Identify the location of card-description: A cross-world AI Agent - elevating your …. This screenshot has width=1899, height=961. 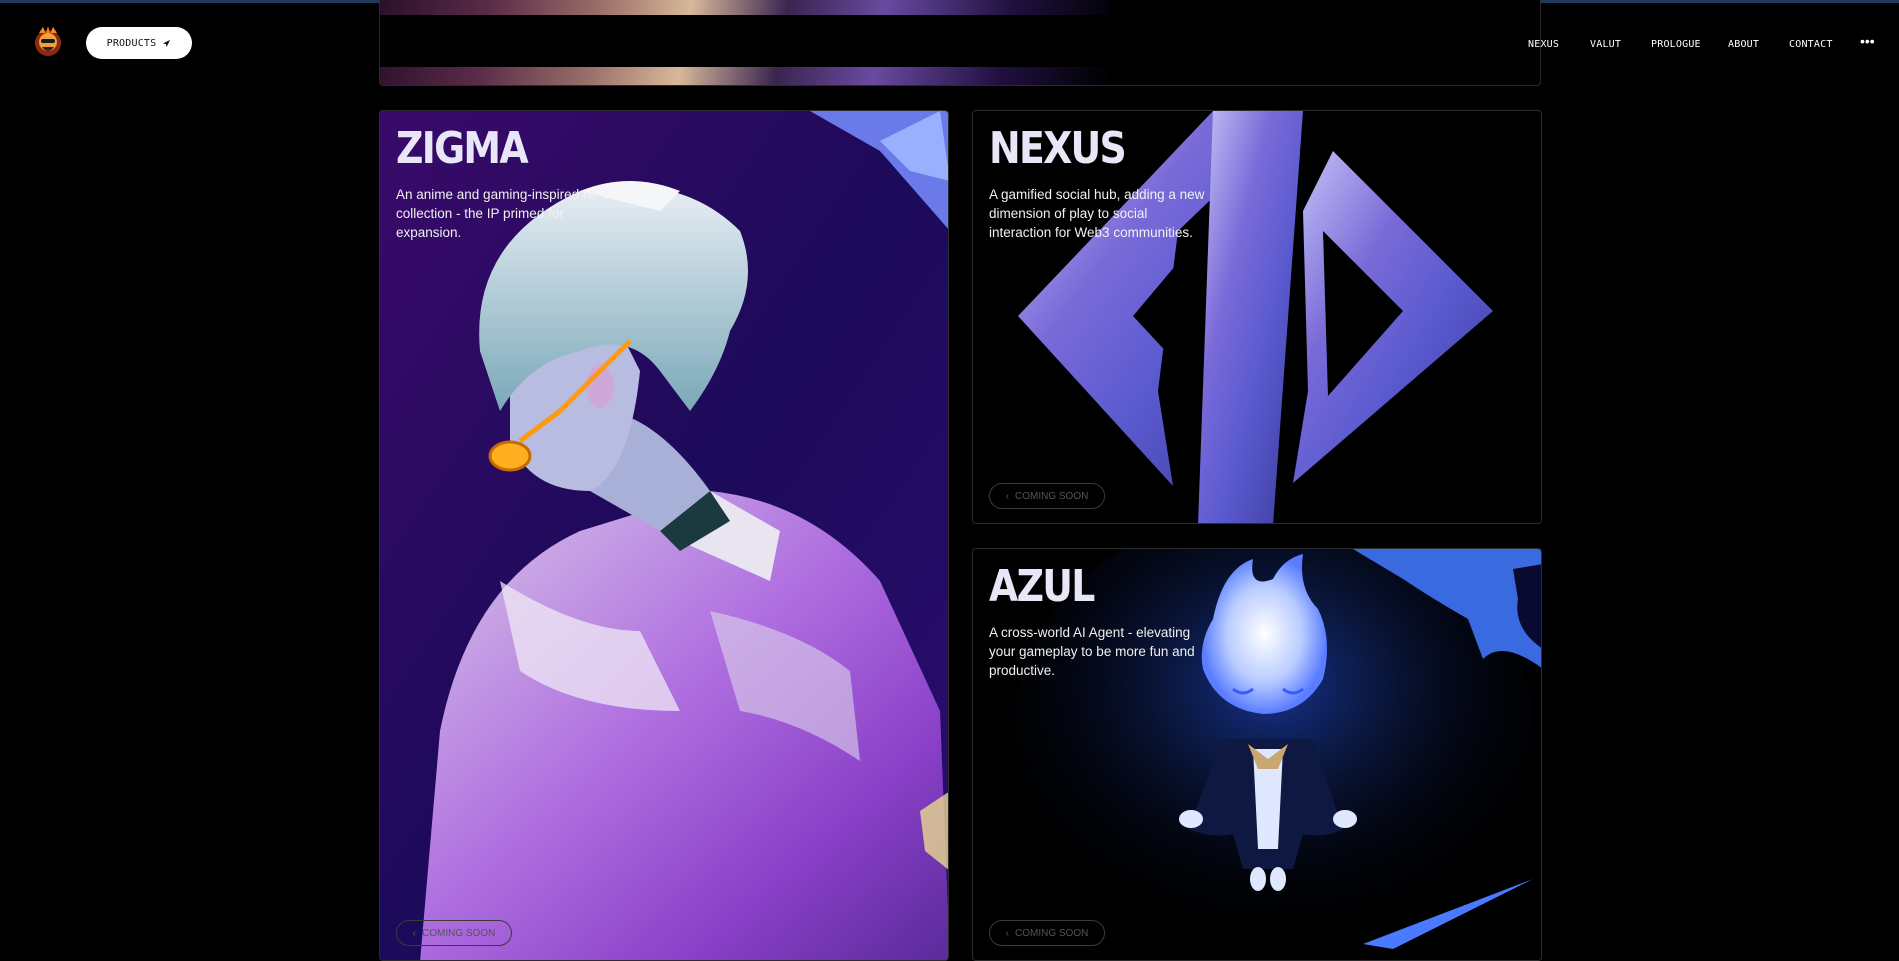
(1092, 651).